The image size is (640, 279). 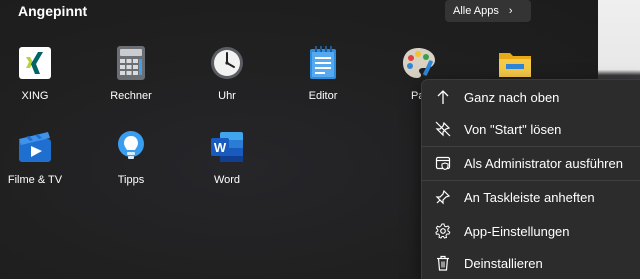 What do you see at coordinates (35, 96) in the screenshot?
I see `app-label: XING` at bounding box center [35, 96].